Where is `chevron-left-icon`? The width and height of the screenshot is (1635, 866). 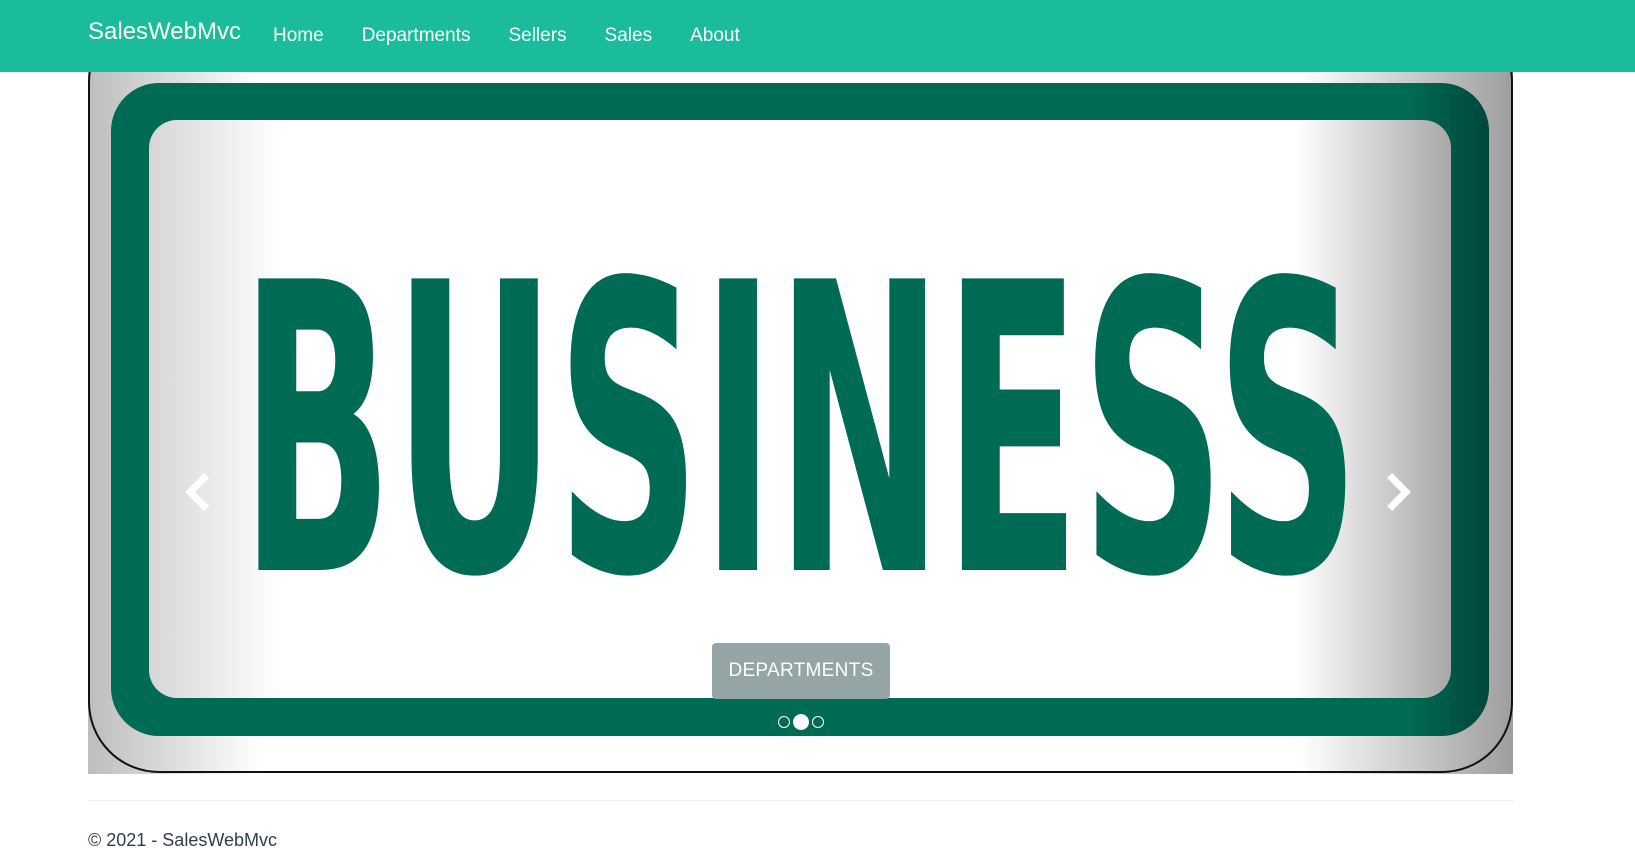
chevron-left-icon is located at coordinates (197, 492).